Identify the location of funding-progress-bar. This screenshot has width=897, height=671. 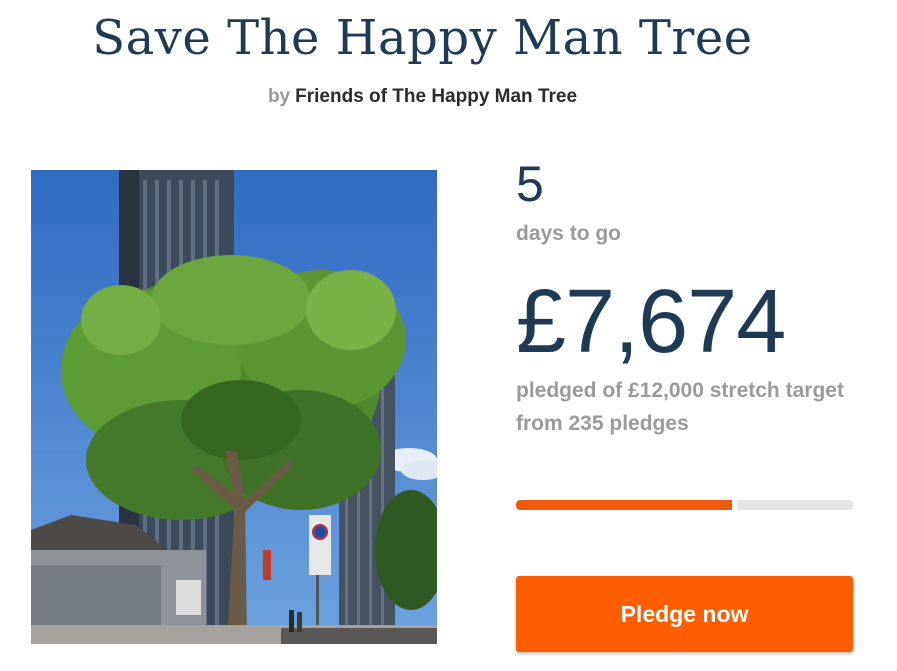
(684, 505).